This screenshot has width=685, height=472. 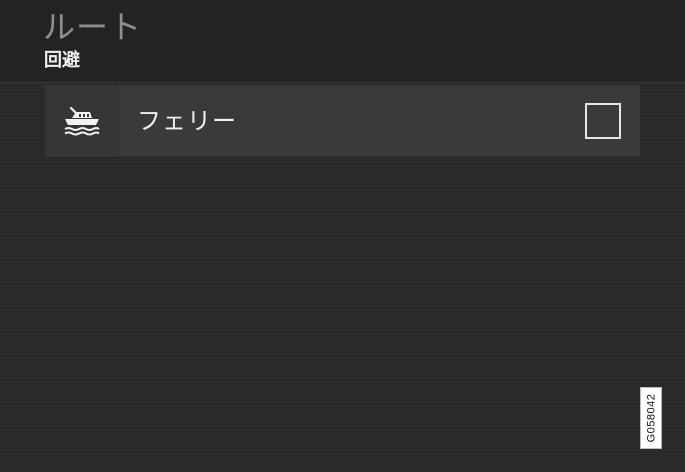 I want to click on page-subtitle: 回避, so click(x=62, y=60).